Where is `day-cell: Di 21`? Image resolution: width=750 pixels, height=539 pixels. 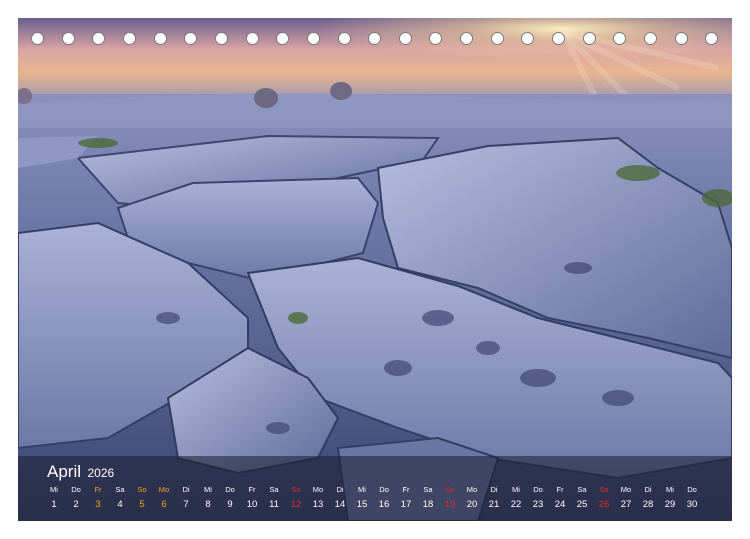
day-cell: Di 21 is located at coordinates (494, 498).